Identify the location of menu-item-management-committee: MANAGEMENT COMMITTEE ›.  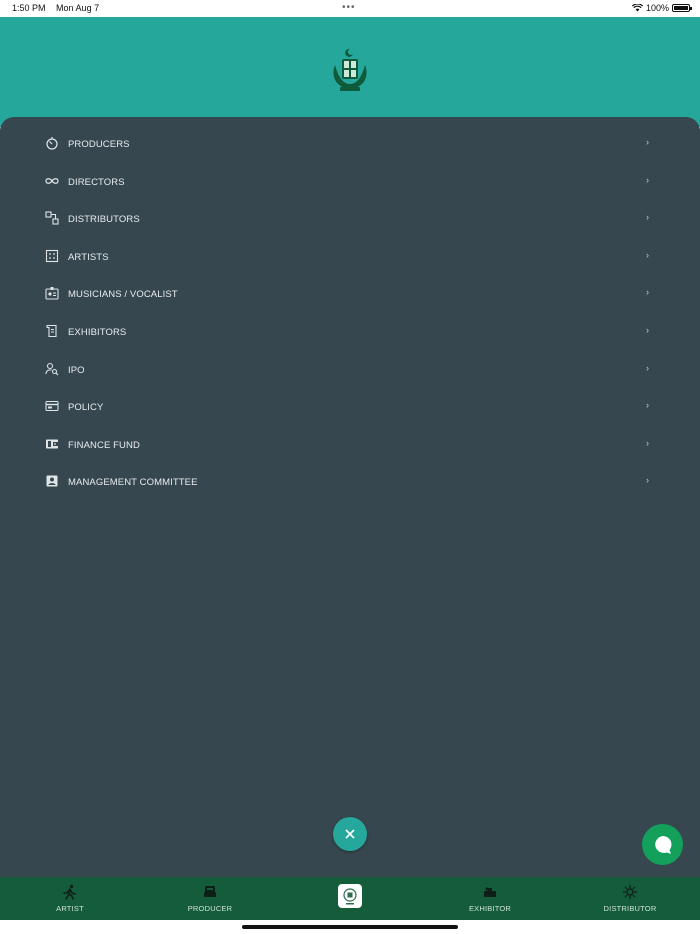
(350, 482).